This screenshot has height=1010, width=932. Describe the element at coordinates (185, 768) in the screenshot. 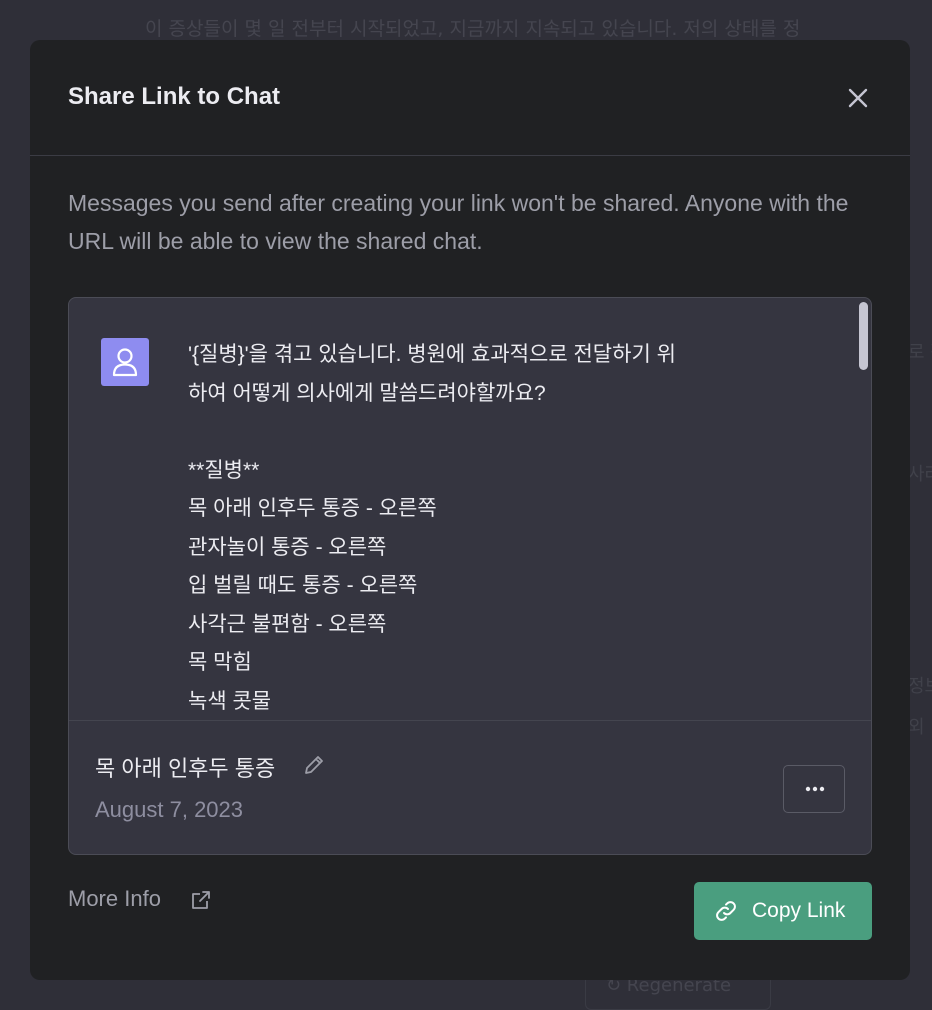

I see `chat-title: 목 아래 인후두 통증` at that location.